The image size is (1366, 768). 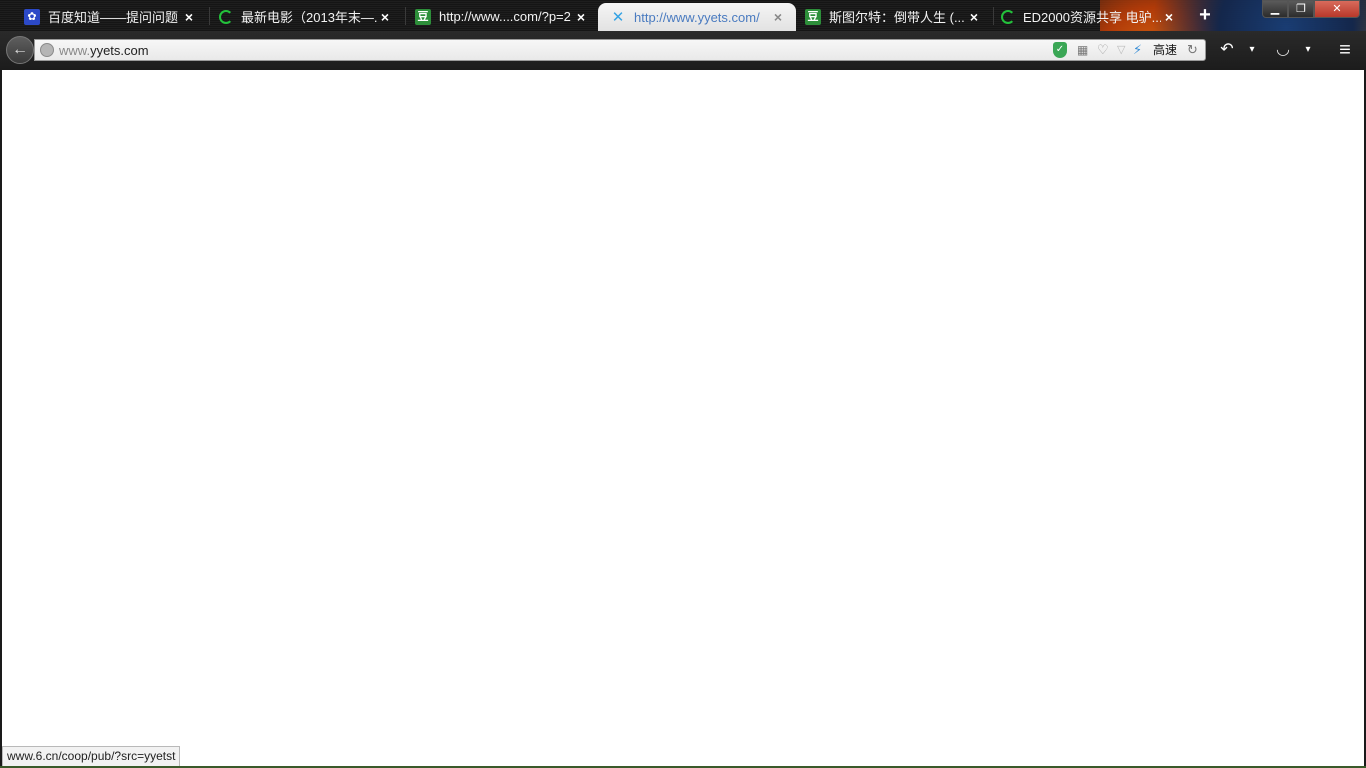 I want to click on tab-yyets-active: ✕ http://www.yyets.com/ ×, so click(x=697, y=17).